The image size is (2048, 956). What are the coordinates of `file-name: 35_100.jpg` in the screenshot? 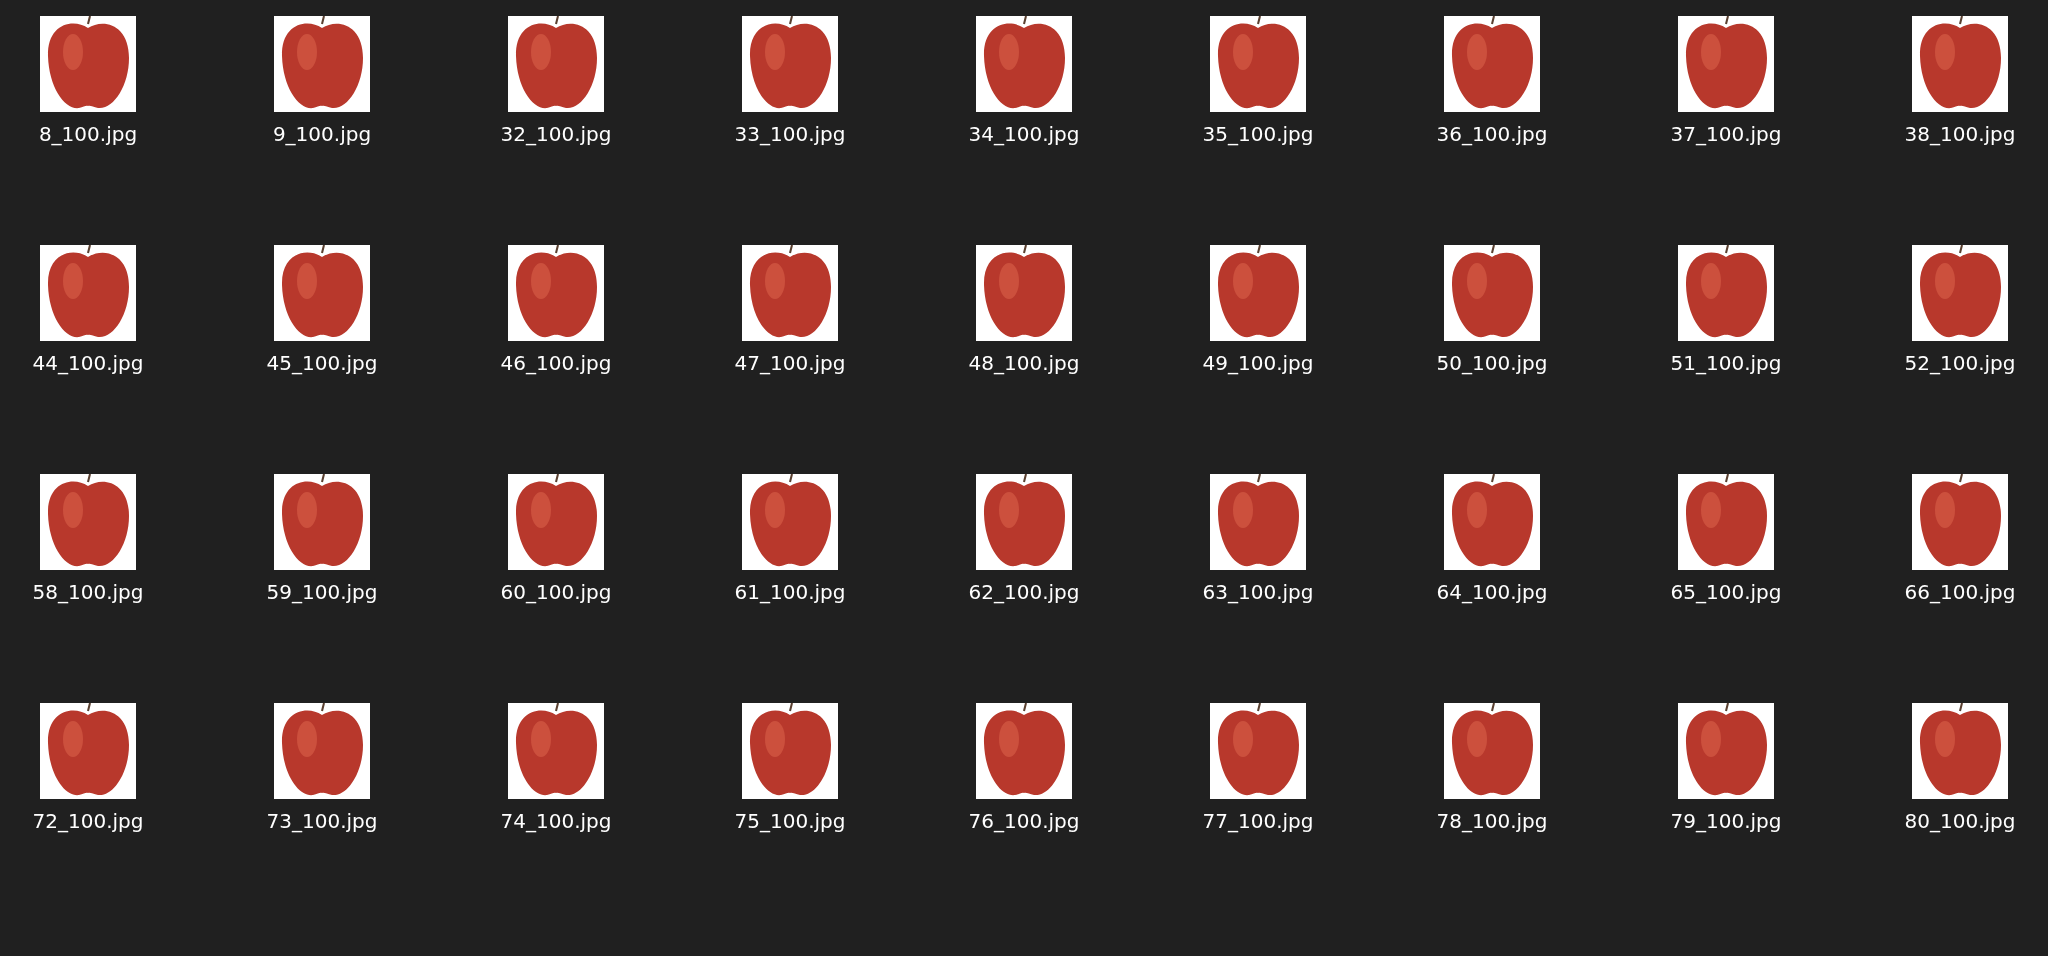 It's located at (1258, 134).